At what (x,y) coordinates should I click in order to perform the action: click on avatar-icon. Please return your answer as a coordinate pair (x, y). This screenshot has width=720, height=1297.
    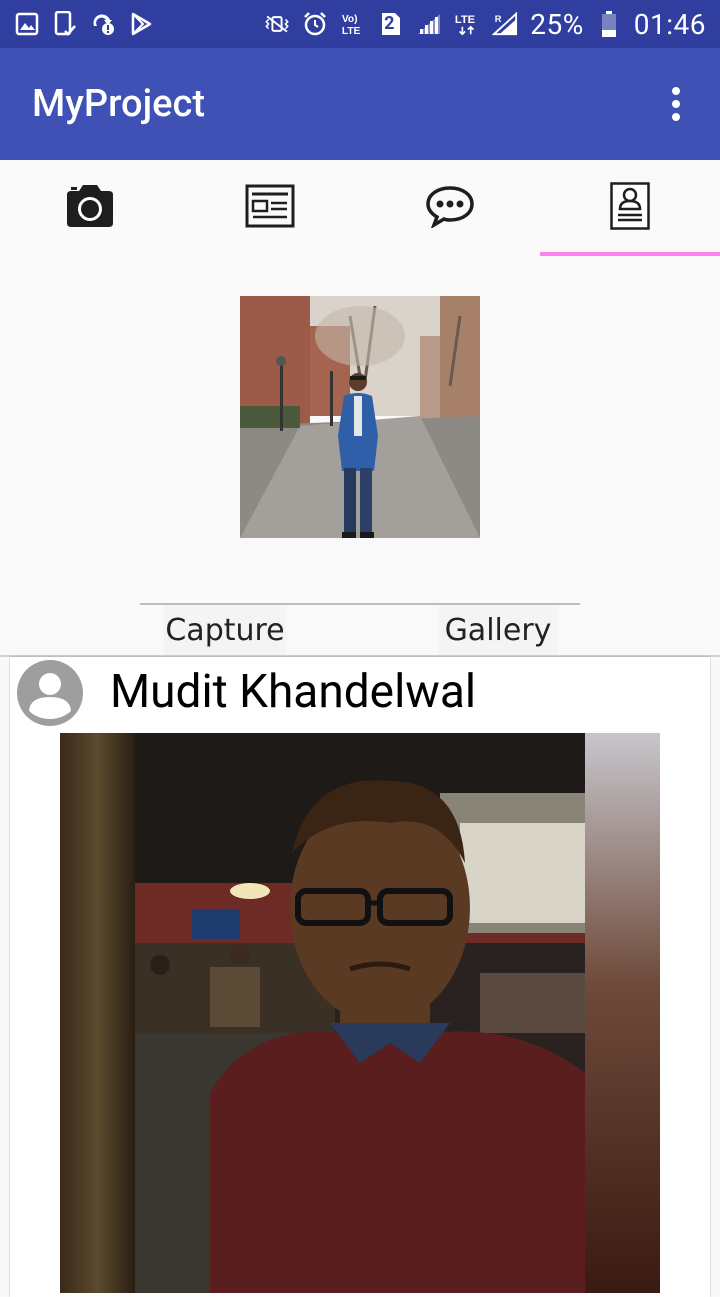
    Looking at the image, I should click on (50, 693).